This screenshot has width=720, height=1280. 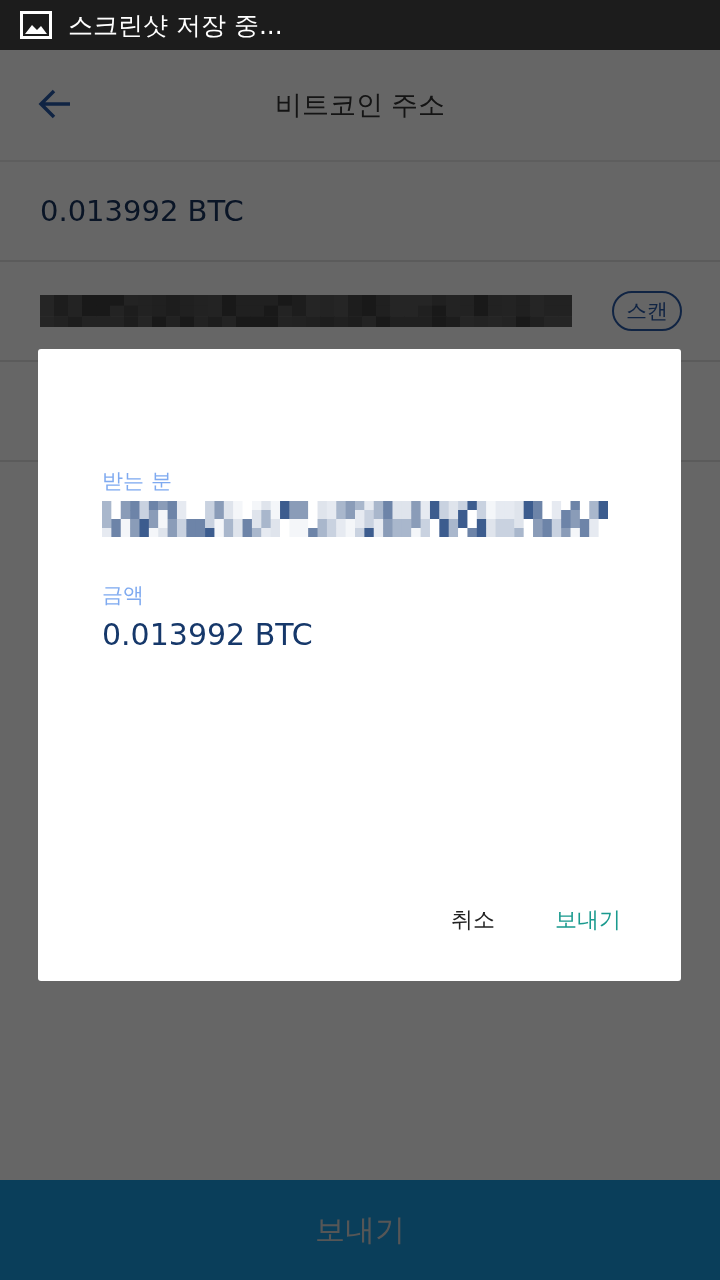 What do you see at coordinates (142, 211) in the screenshot?
I see `amount-text: 0.013992 BTC` at bounding box center [142, 211].